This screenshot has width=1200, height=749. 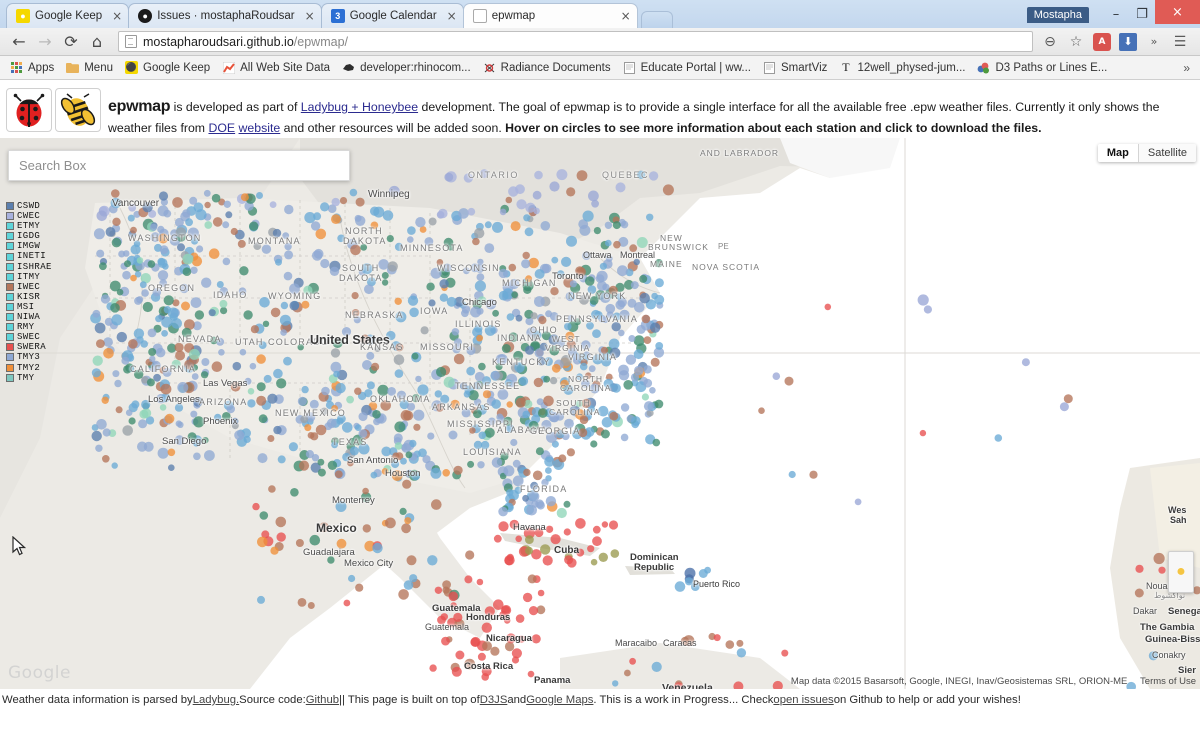 I want to click on footer-link-github: Github, so click(x=322, y=700).